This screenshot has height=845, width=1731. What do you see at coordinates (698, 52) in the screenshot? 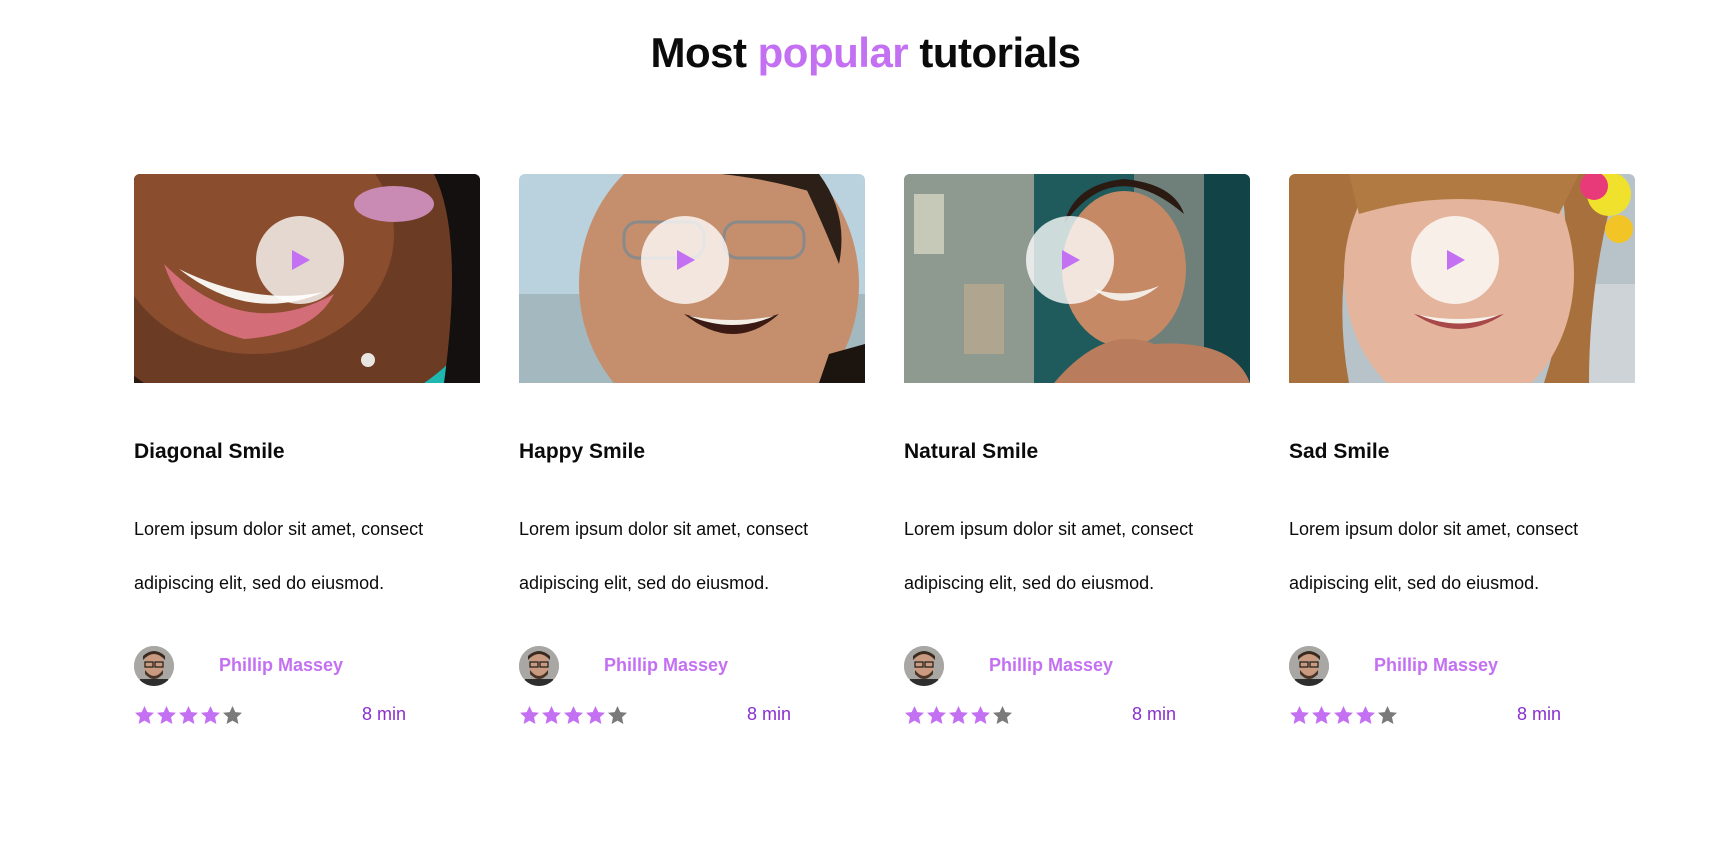
I see `heading-word-most: Most` at bounding box center [698, 52].